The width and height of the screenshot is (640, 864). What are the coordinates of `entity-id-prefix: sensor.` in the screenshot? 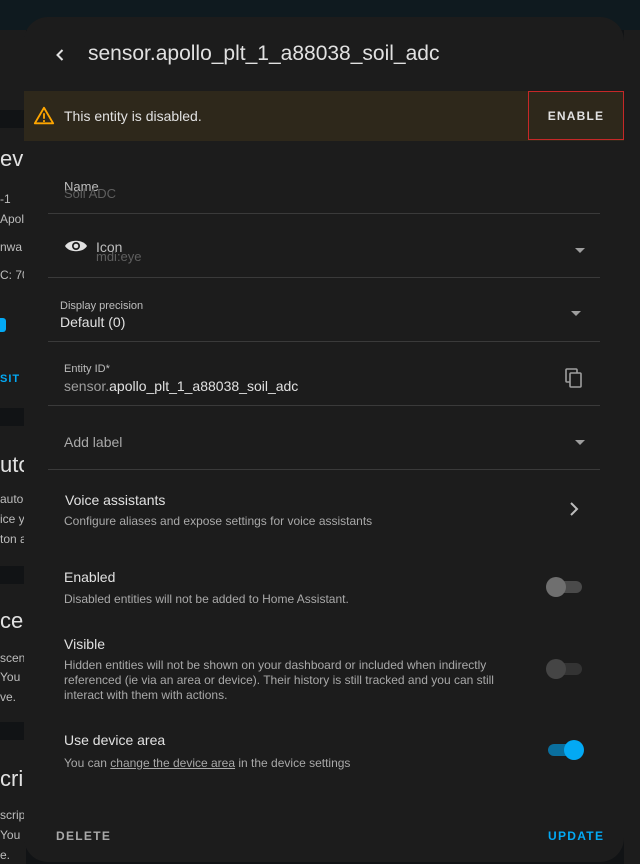 It's located at (87, 386).